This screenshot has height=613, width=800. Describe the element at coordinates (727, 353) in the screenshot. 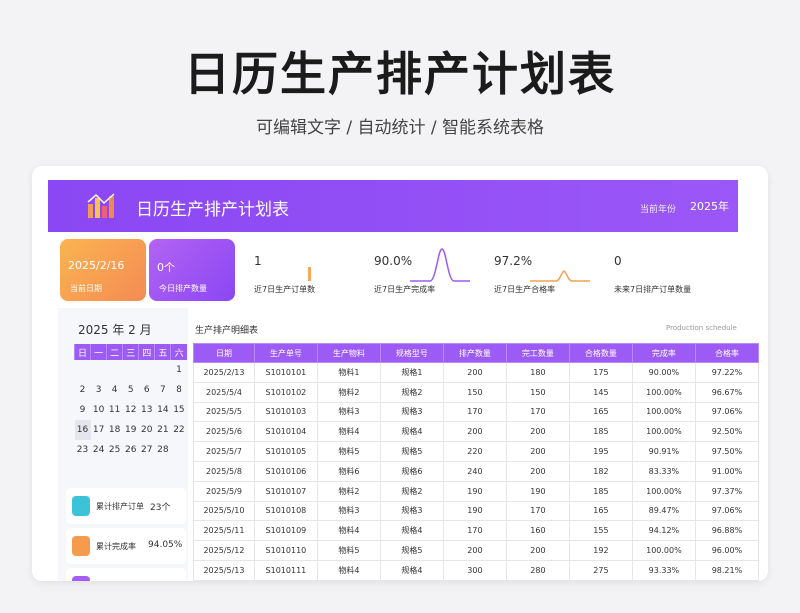

I see `column-header: 合格率` at that location.